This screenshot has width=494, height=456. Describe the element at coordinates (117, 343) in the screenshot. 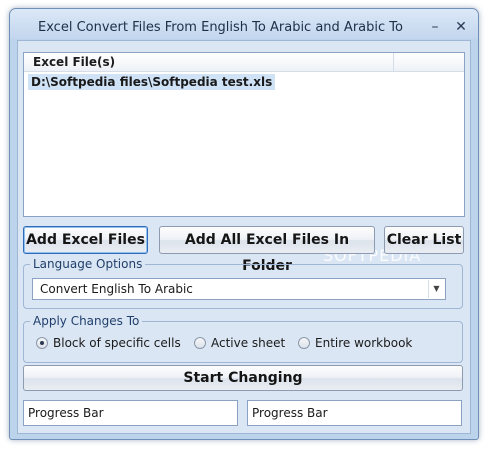

I see `radio-label: Block of specific cells` at that location.